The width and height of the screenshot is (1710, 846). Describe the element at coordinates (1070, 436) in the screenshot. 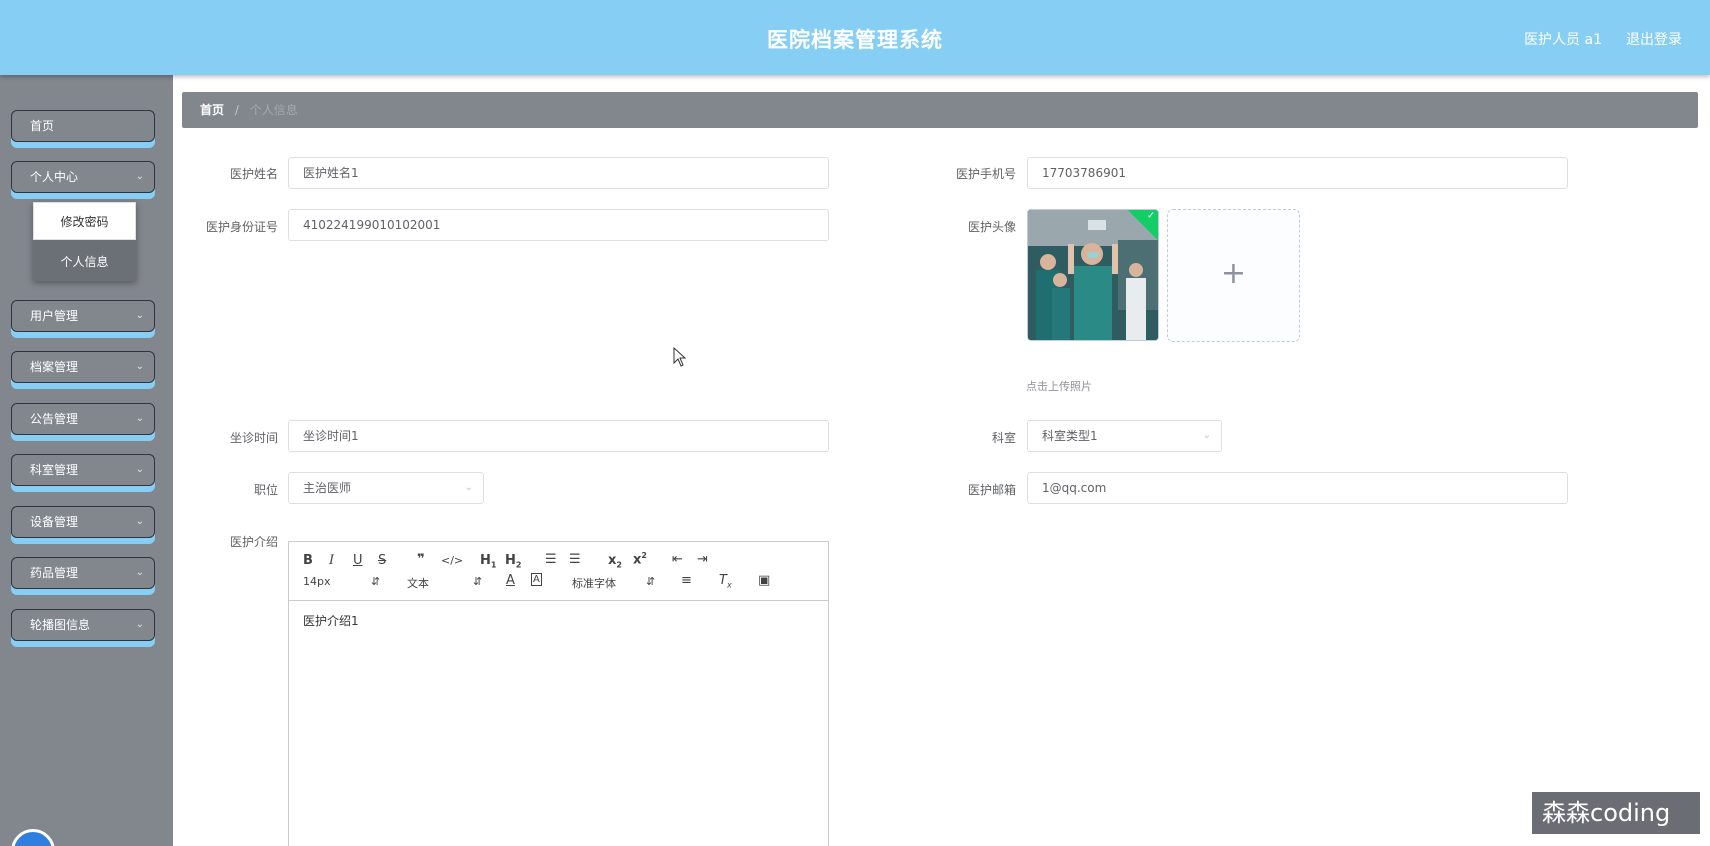

I see `department-select-value: 科室类型1` at that location.